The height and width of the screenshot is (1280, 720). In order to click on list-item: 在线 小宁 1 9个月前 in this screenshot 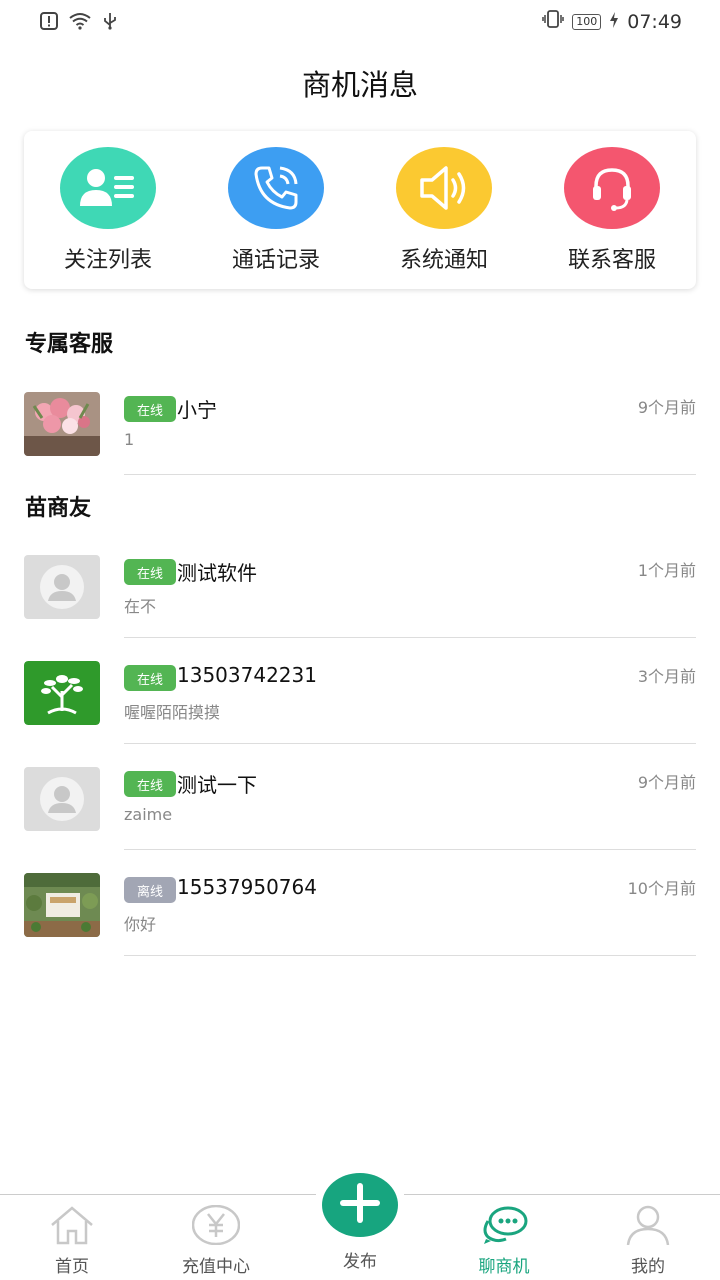, I will do `click(360, 445)`.